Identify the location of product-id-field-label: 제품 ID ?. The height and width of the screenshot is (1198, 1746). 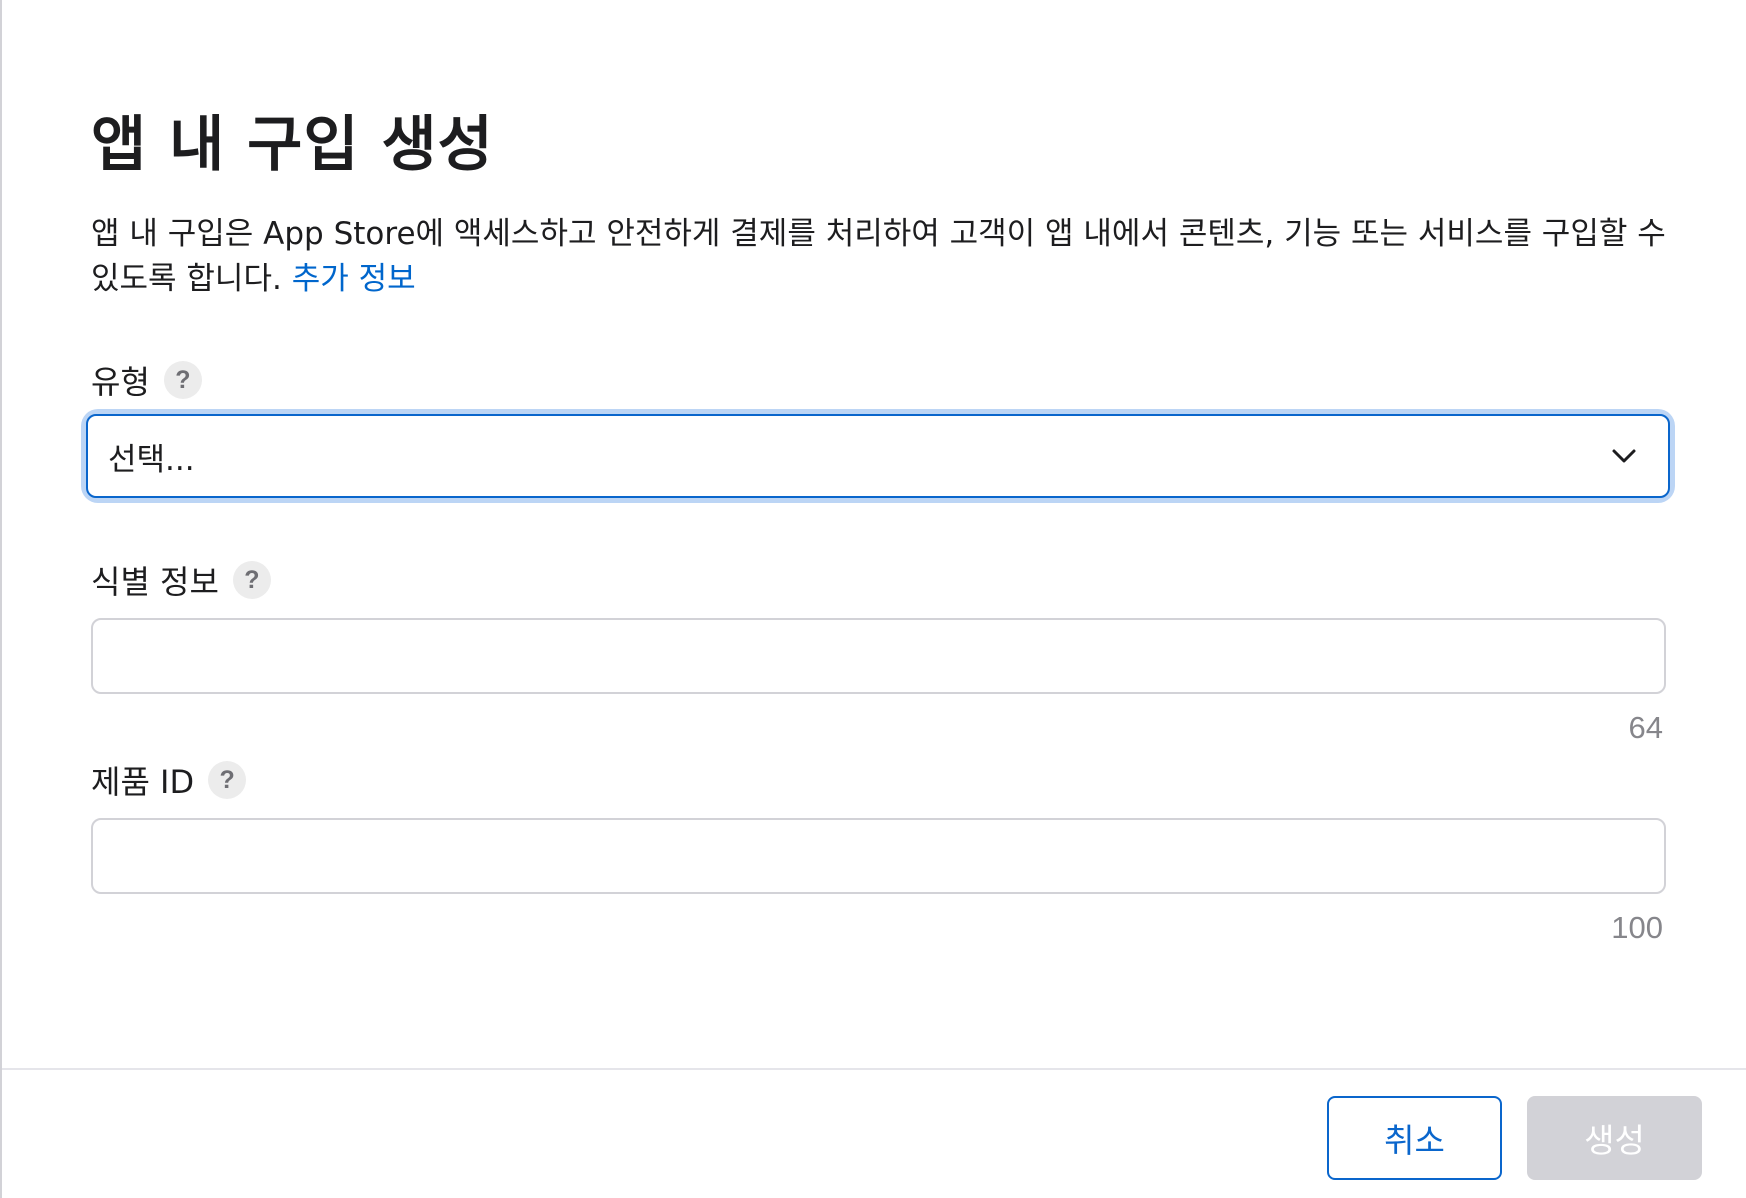
(169, 780).